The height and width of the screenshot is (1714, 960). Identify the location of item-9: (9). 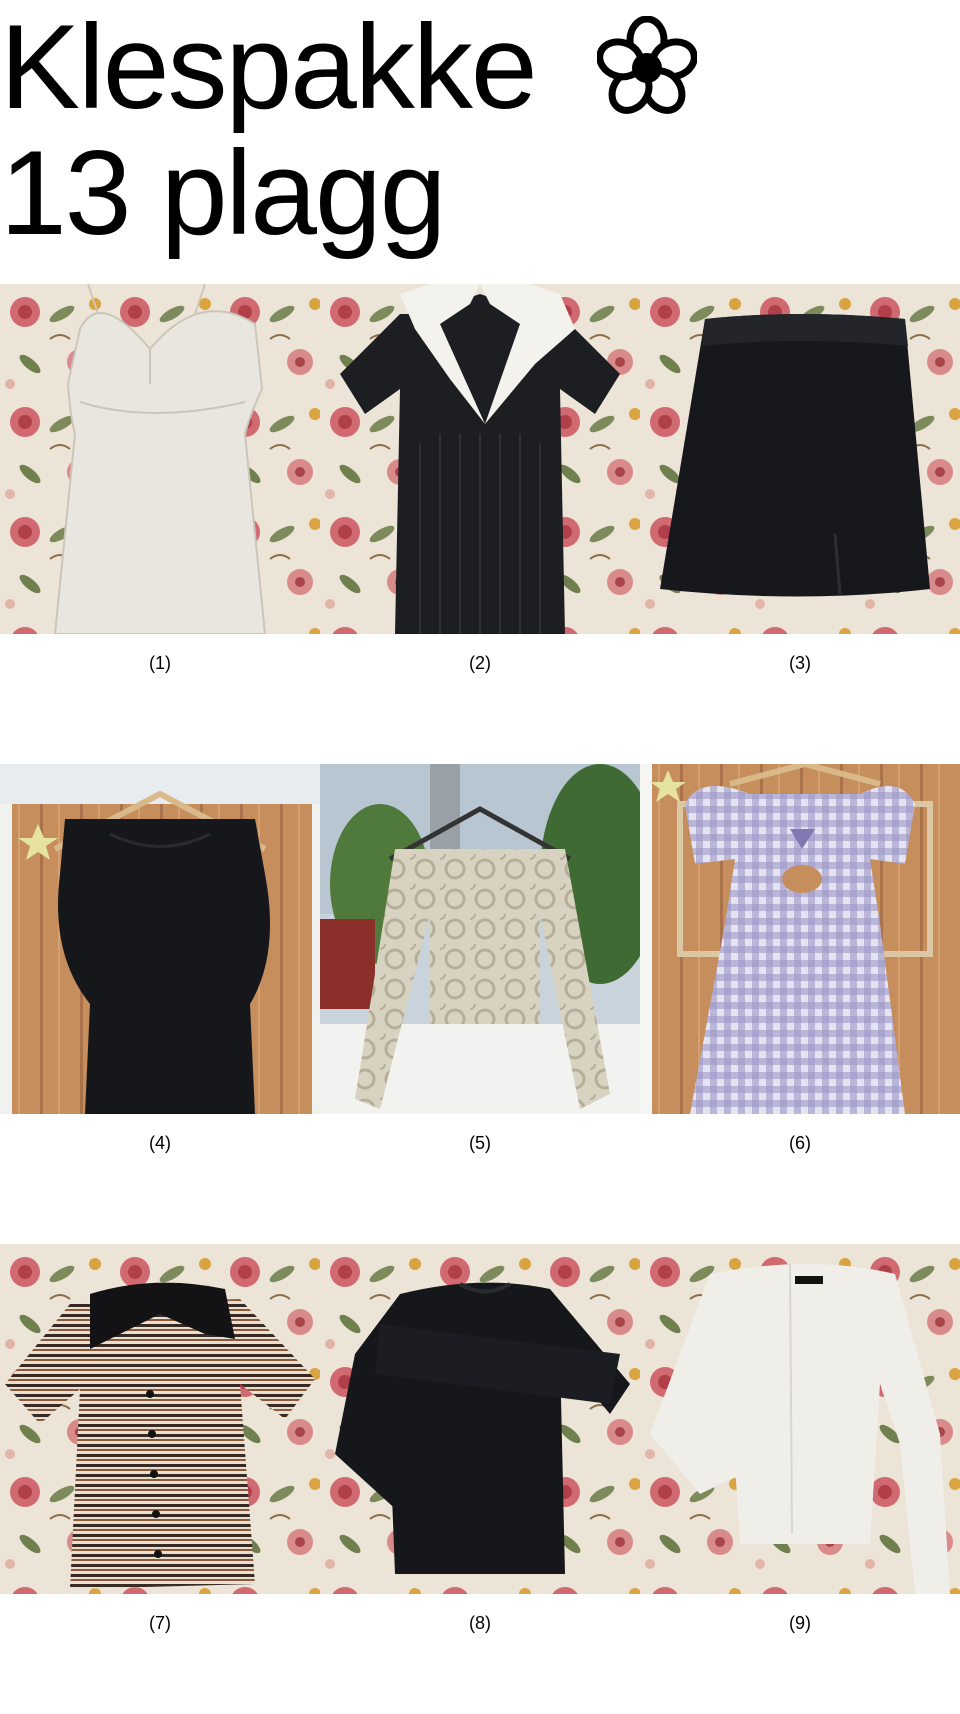
(800, 1448).